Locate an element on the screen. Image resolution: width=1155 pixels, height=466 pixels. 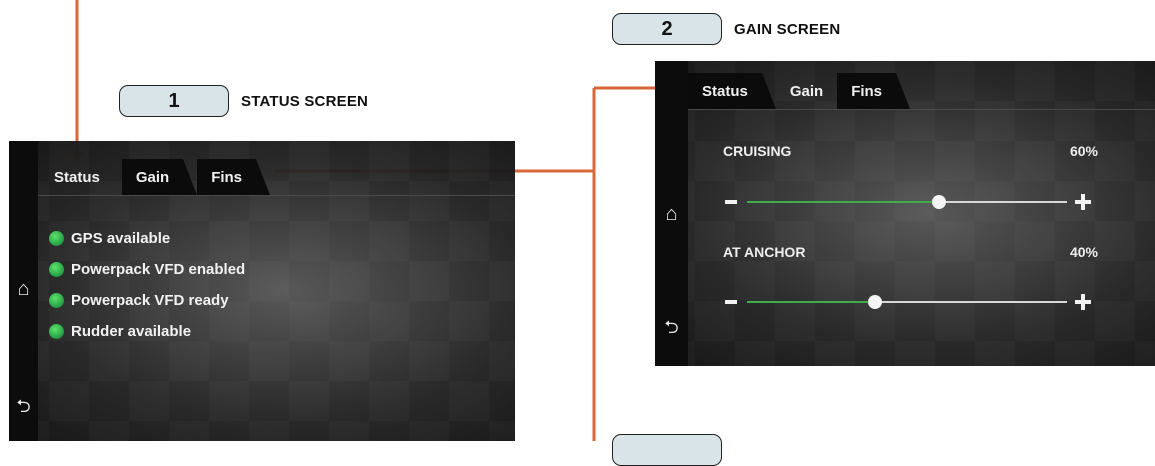
cruising-slider-thumb is located at coordinates (939, 202).